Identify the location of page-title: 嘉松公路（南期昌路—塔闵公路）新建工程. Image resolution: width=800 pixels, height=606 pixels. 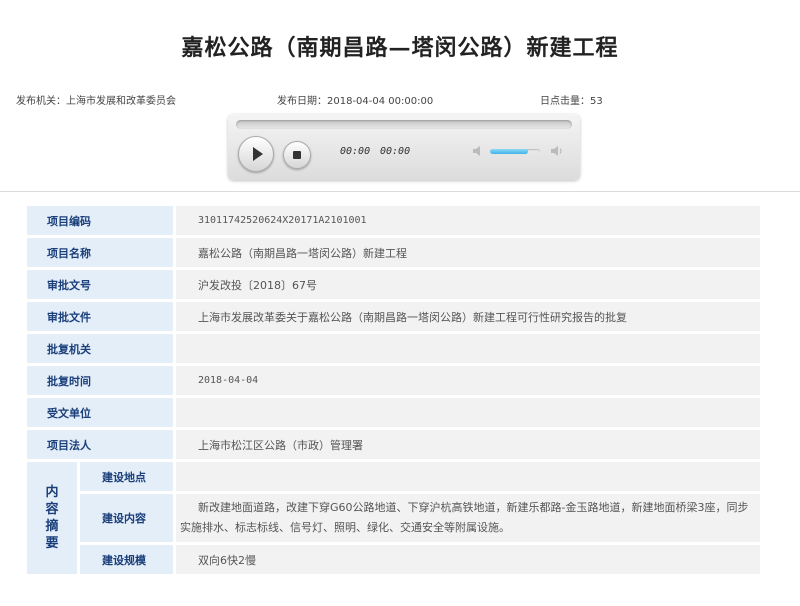
(400, 48).